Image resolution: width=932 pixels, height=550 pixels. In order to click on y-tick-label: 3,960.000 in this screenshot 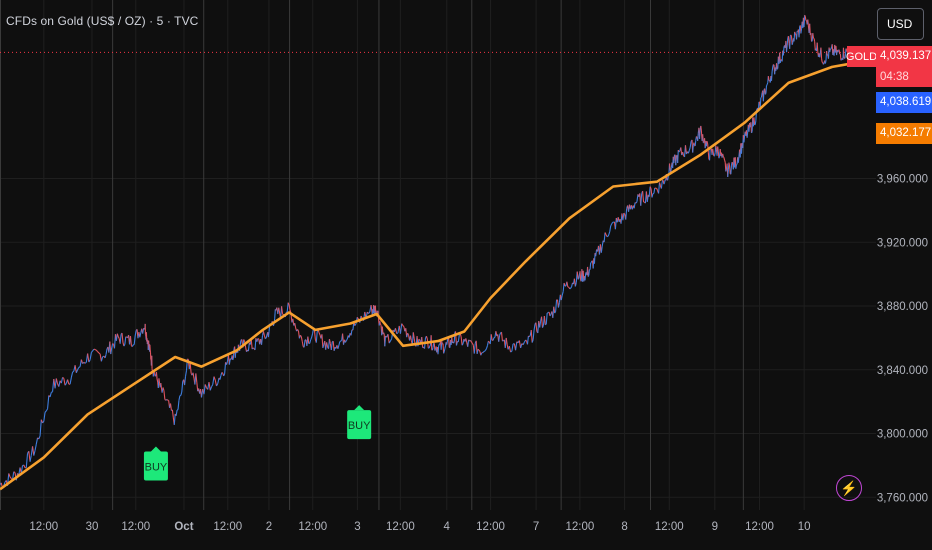, I will do `click(902, 180)`.